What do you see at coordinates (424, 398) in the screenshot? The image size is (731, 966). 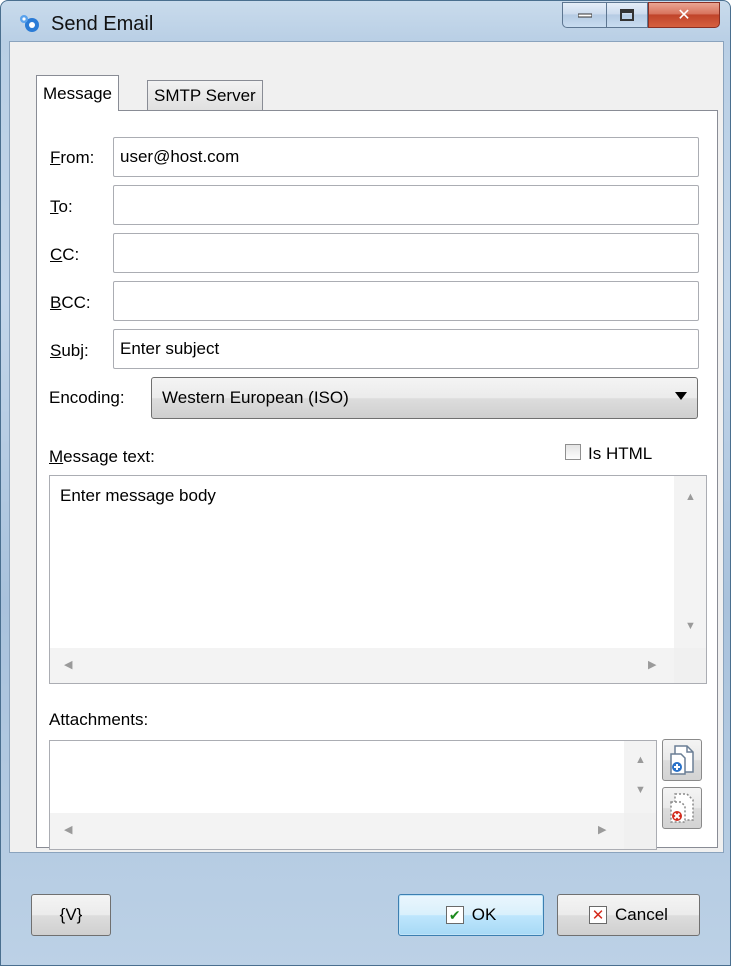 I see `encoding-select: Western European (ISO)` at bounding box center [424, 398].